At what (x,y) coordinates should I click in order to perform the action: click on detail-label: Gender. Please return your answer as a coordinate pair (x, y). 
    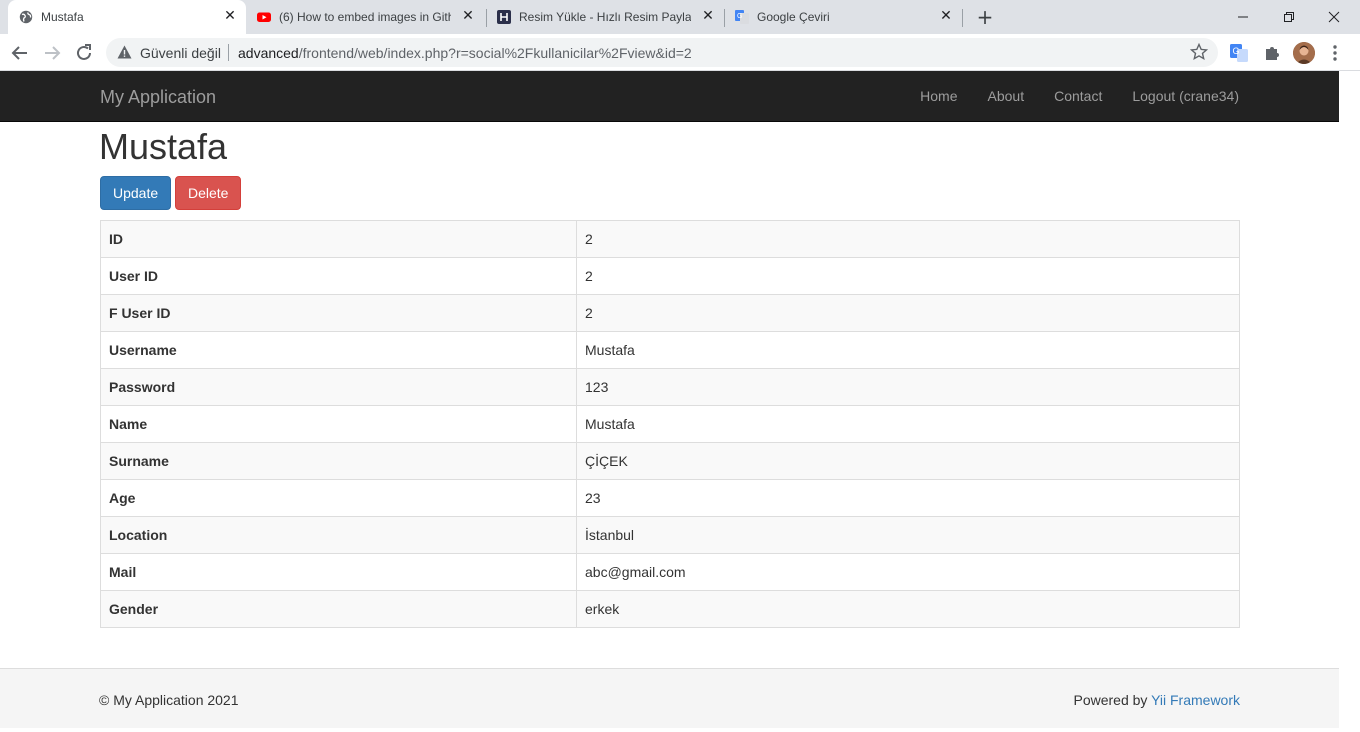
    Looking at the image, I should click on (338, 609).